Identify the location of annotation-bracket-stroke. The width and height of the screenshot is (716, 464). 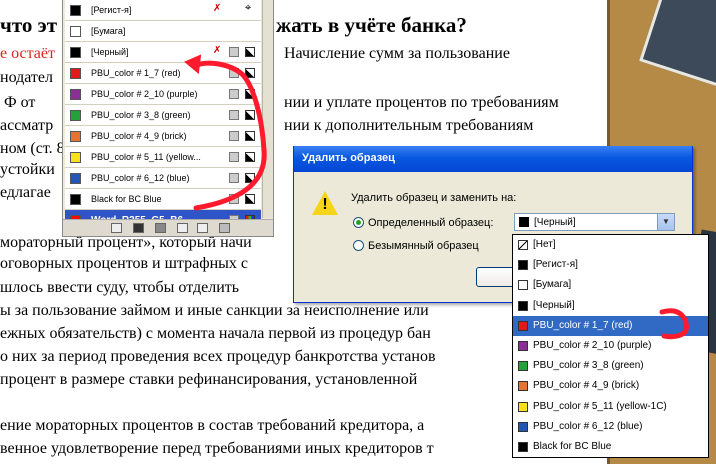
(674, 324).